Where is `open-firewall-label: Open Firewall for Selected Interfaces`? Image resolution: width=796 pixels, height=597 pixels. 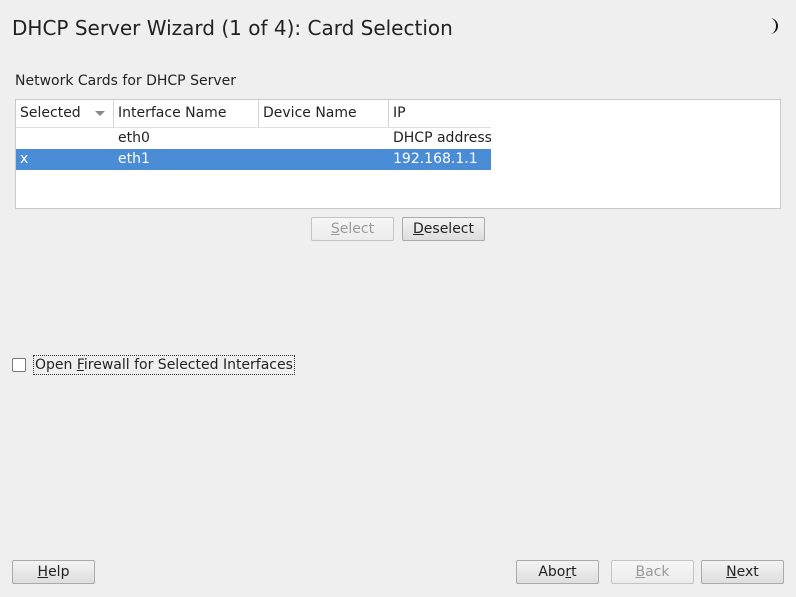 open-firewall-label: Open Firewall for Selected Interfaces is located at coordinates (164, 365).